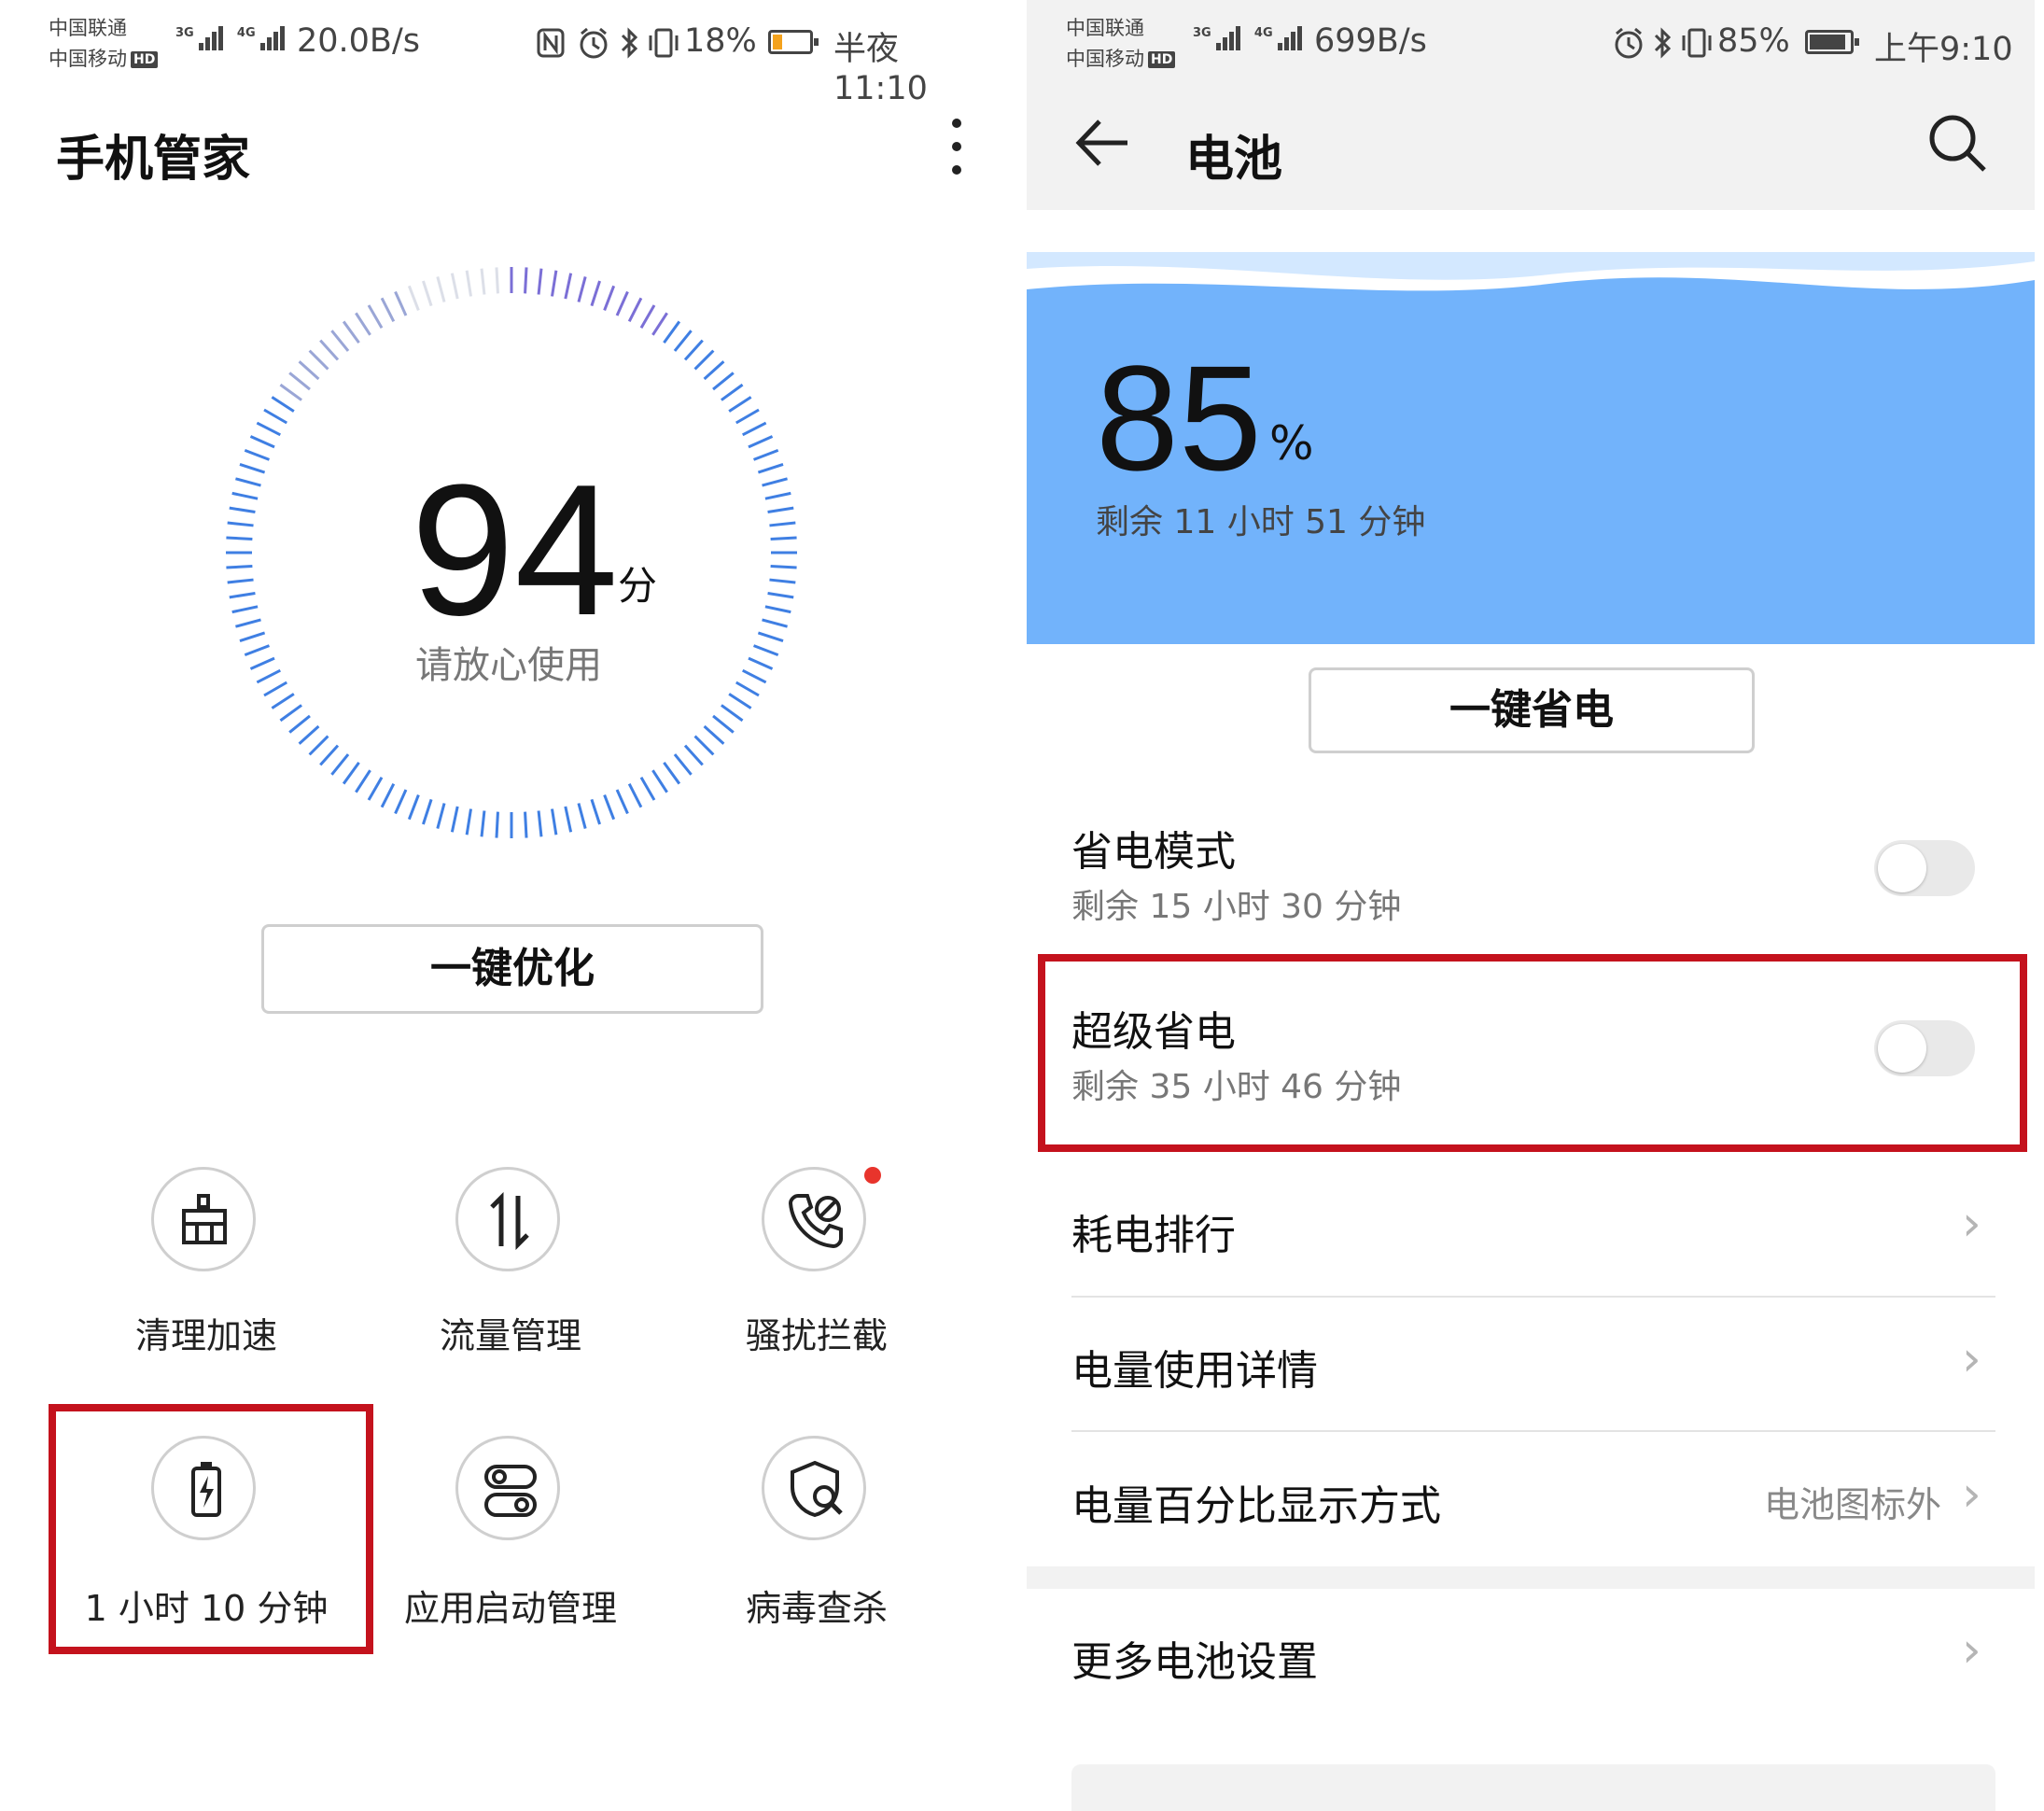 Image resolution: width=2044 pixels, height=1811 pixels. Describe the element at coordinates (507, 1219) in the screenshot. I see `data-transfer-icon-circle` at that location.